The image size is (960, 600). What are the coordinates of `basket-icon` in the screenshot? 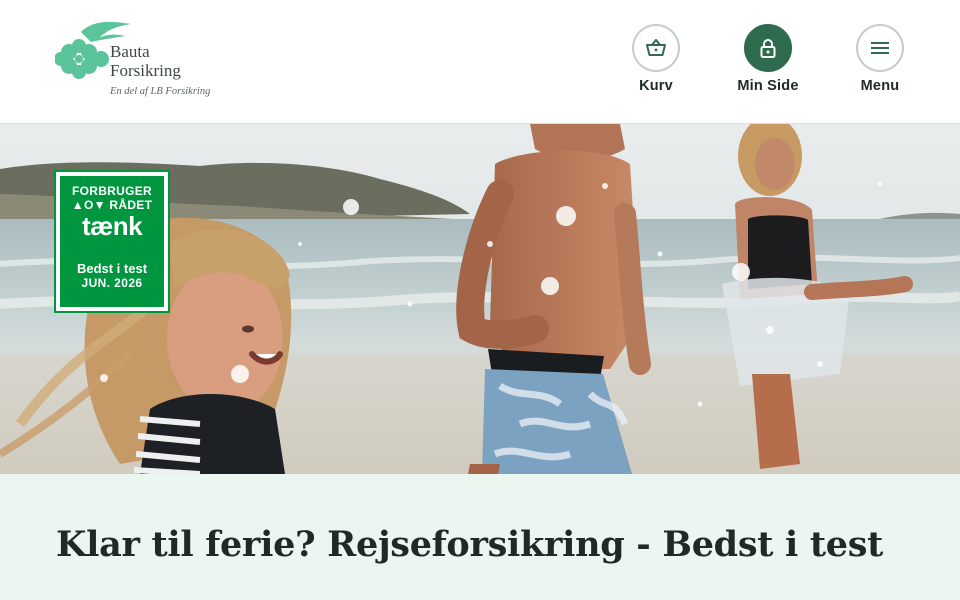 It's located at (656, 47).